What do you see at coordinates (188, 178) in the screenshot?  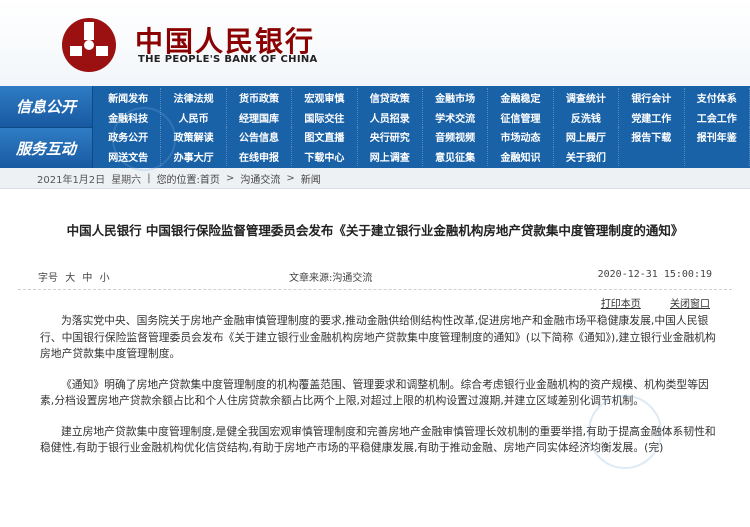 I see `breadcrumb-home: 您的位置:首页` at bounding box center [188, 178].